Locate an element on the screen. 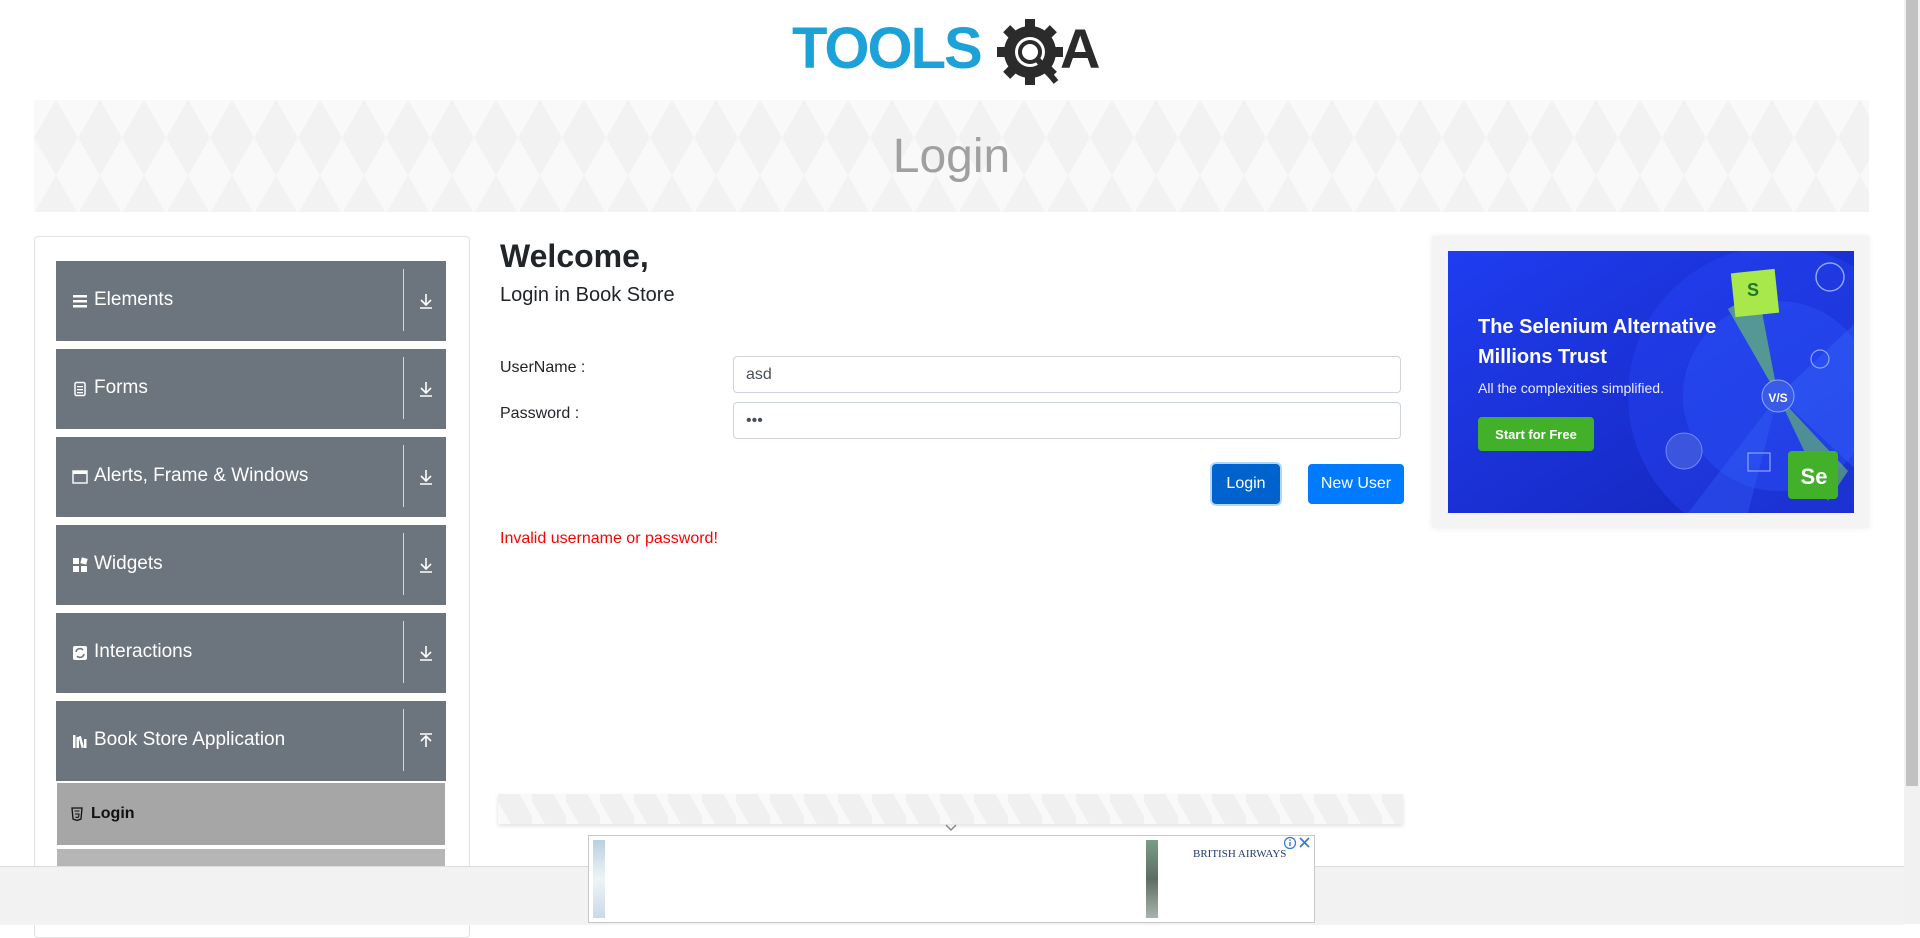 The image size is (1920, 938). sidebar-group-label: Widgets is located at coordinates (128, 563).